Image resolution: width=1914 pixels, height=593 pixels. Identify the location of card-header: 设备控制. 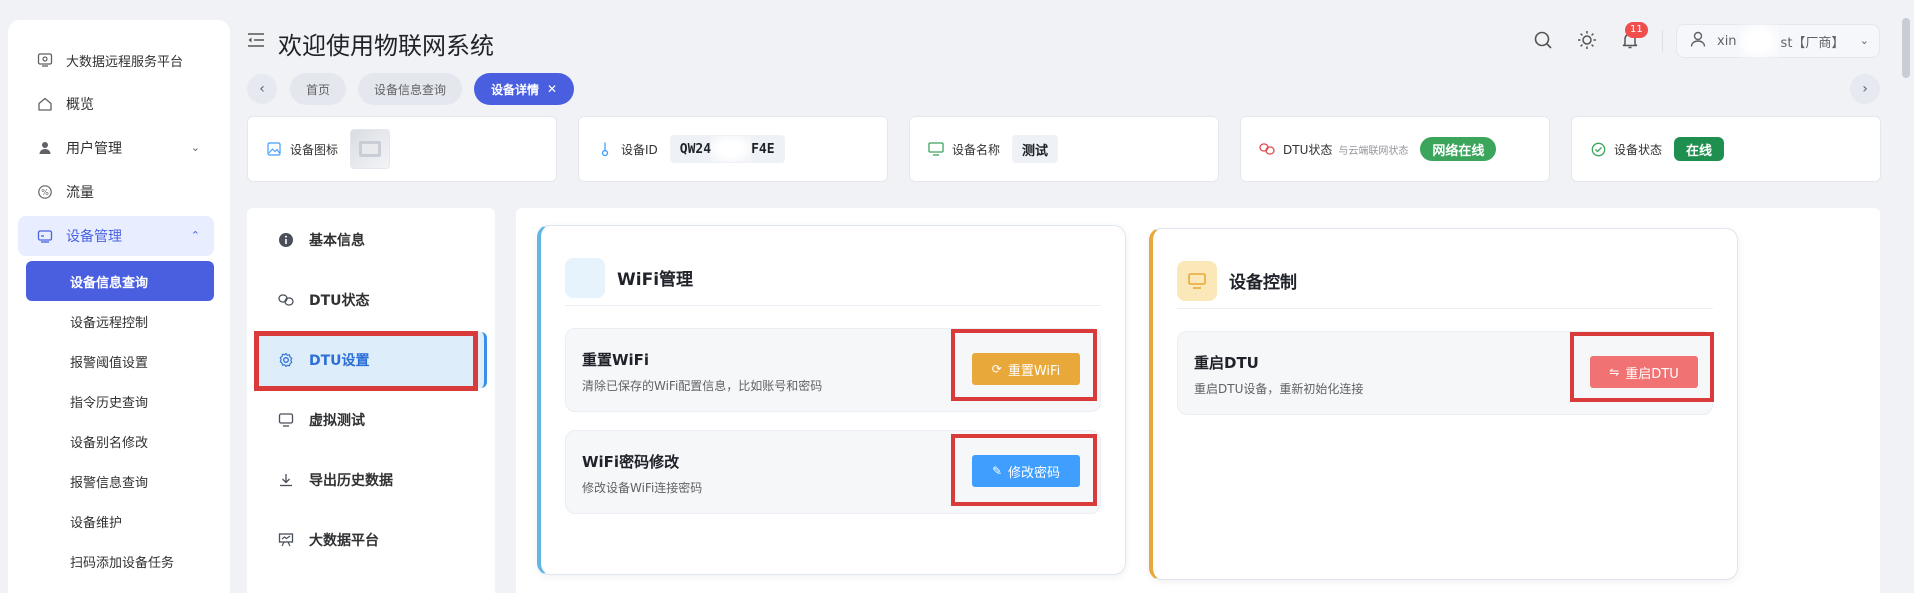
(1445, 281).